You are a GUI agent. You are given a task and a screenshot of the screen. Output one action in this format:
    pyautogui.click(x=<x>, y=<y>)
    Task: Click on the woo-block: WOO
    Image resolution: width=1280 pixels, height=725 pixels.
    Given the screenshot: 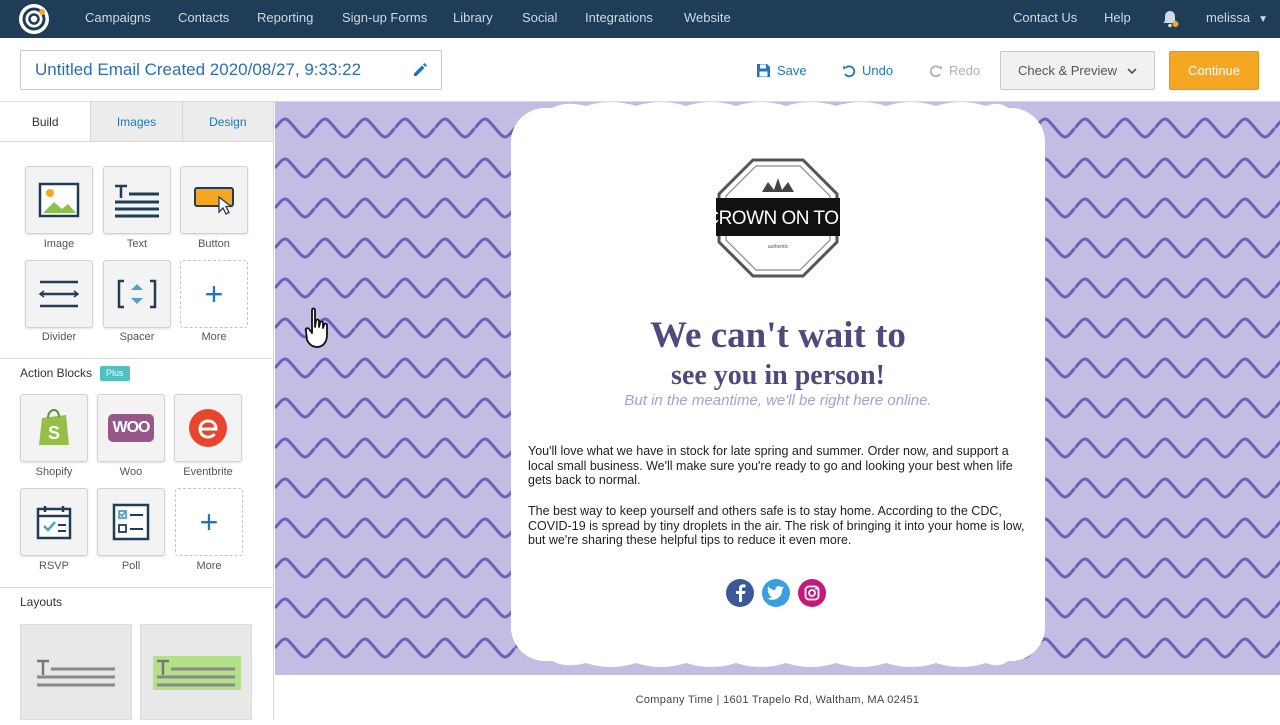 What is the action you would take?
    pyautogui.click(x=131, y=428)
    